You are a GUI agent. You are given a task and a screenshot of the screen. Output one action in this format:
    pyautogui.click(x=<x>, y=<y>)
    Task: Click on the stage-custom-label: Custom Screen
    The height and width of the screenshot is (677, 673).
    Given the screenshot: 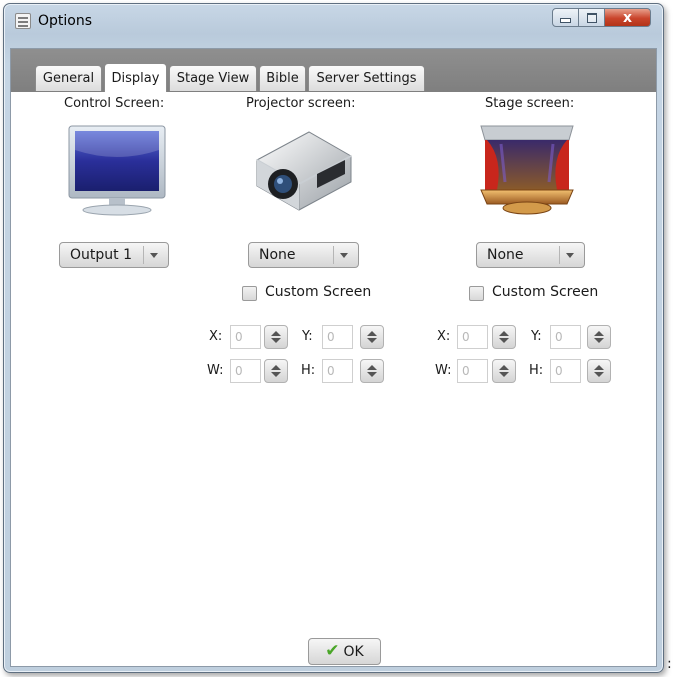 What is the action you would take?
    pyautogui.click(x=545, y=292)
    